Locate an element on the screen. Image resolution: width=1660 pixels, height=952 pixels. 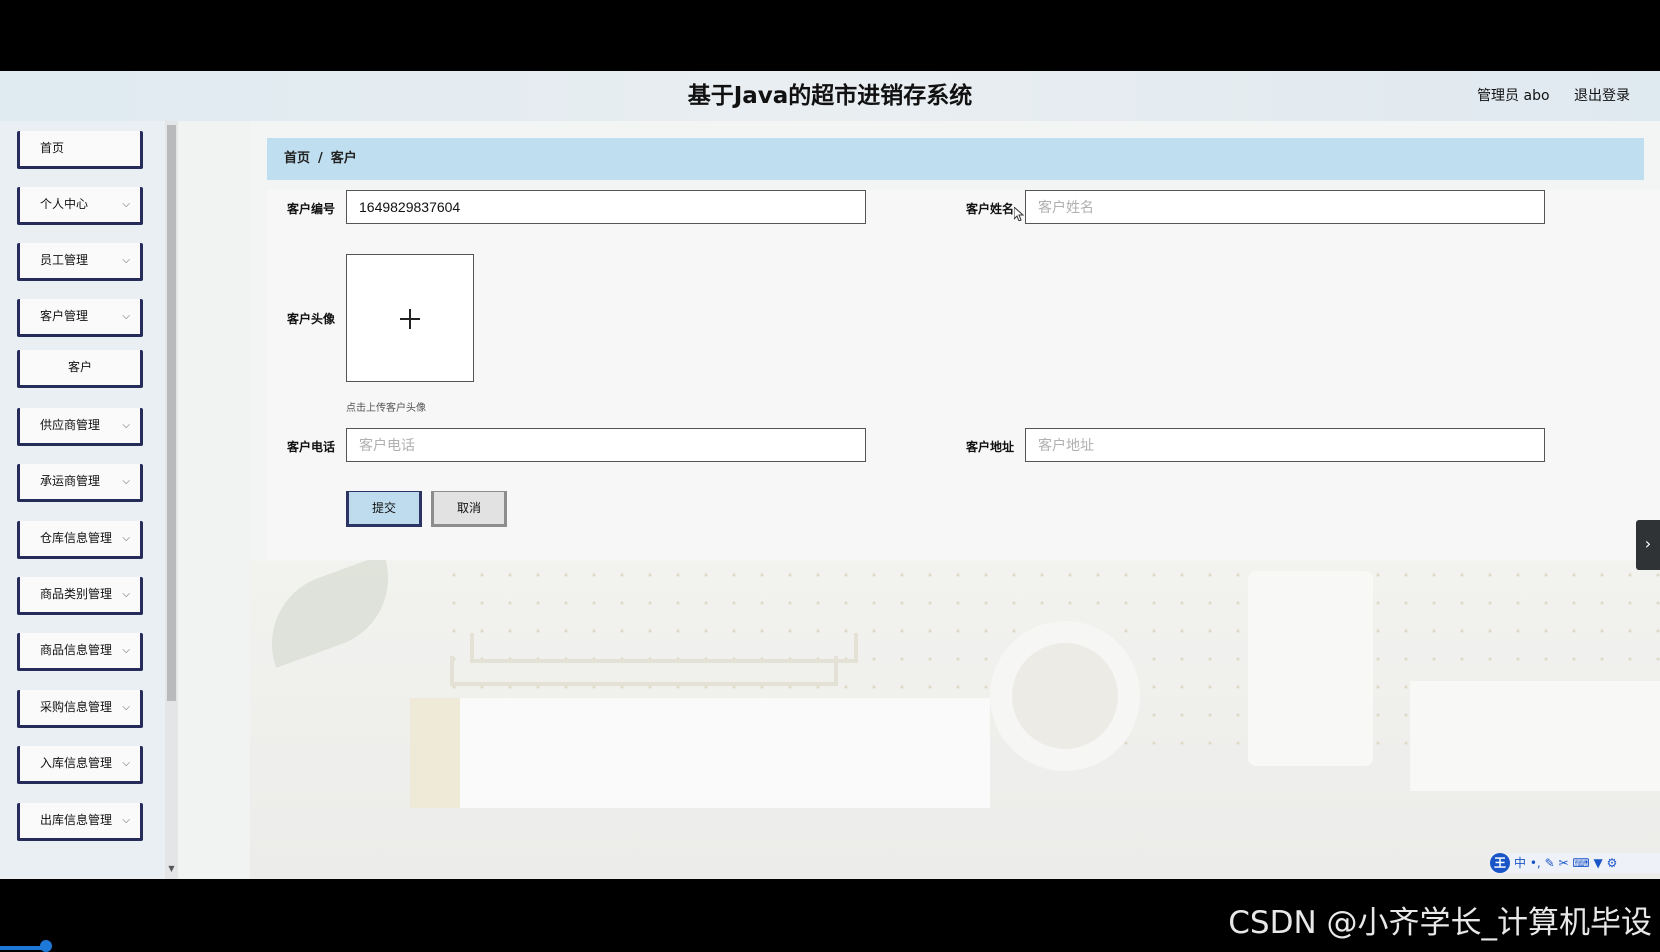
sidebar-item-7: 仓库信息管理 ⌵ is located at coordinates (80, 540).